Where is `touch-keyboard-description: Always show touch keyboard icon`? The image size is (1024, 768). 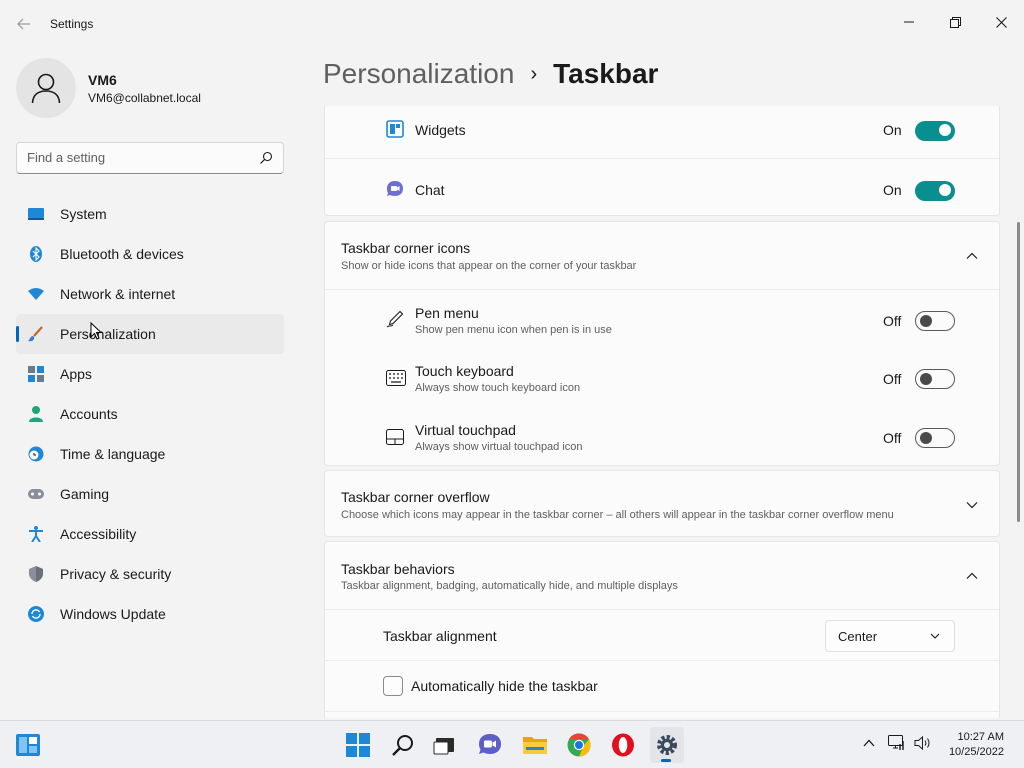
touch-keyboard-description: Always show touch keyboard icon is located at coordinates (498, 388).